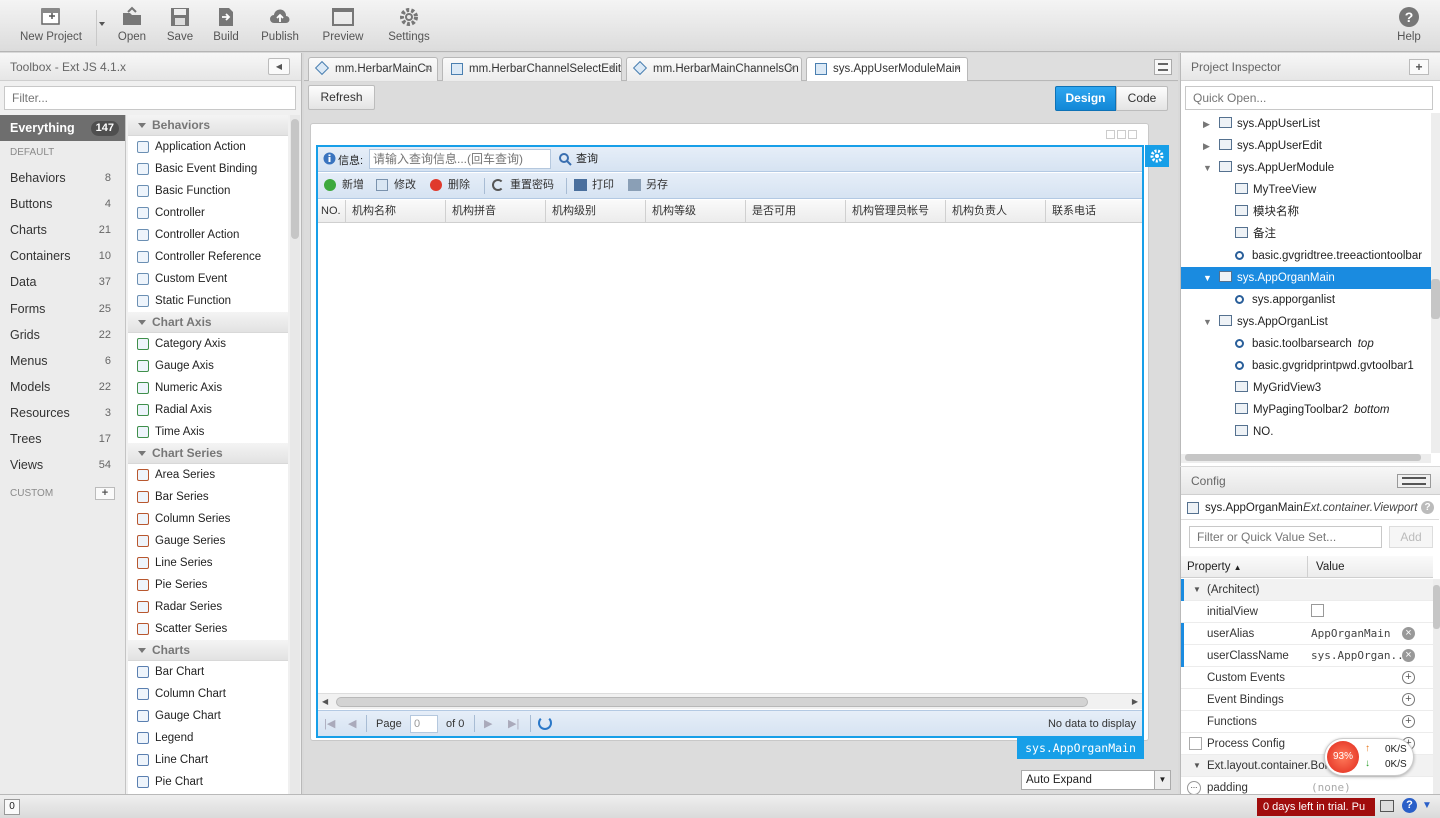 Image resolution: width=1440 pixels, height=818 pixels. What do you see at coordinates (208, 738) in the screenshot?
I see `toolbox-item: Legend` at bounding box center [208, 738].